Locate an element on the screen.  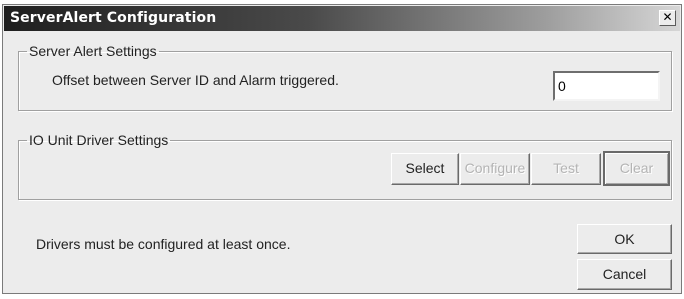
cancel-button: Cancel is located at coordinates (624, 274).